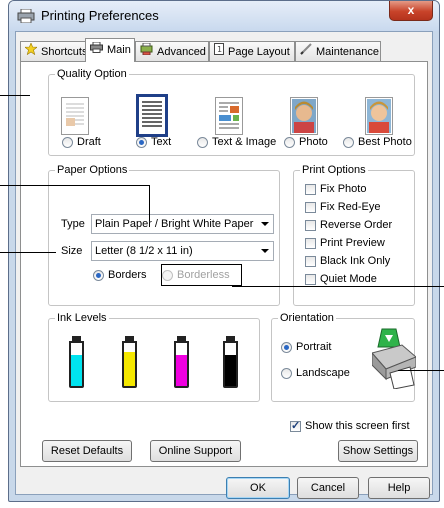  Describe the element at coordinates (306, 52) in the screenshot. I see `pencil-icon` at that location.